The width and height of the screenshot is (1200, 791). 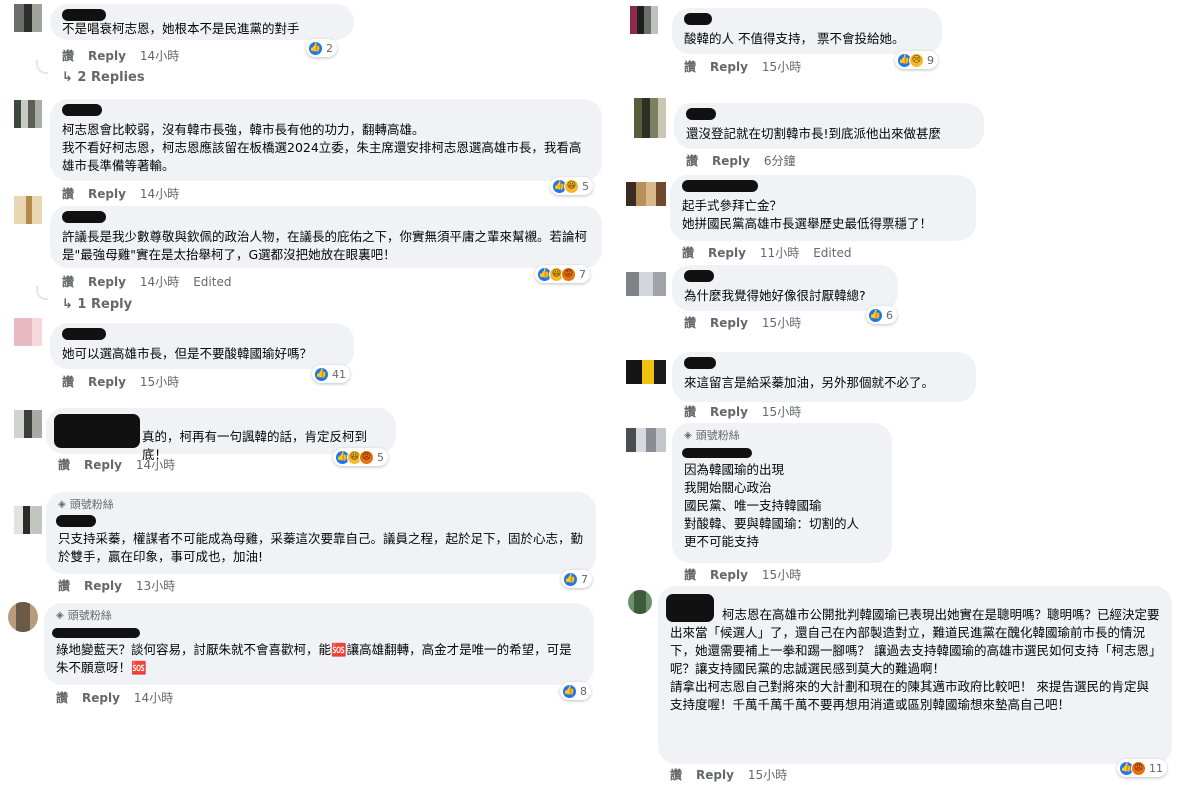 What do you see at coordinates (875, 315) in the screenshot?
I see `like-reaction-icon: 👍` at bounding box center [875, 315].